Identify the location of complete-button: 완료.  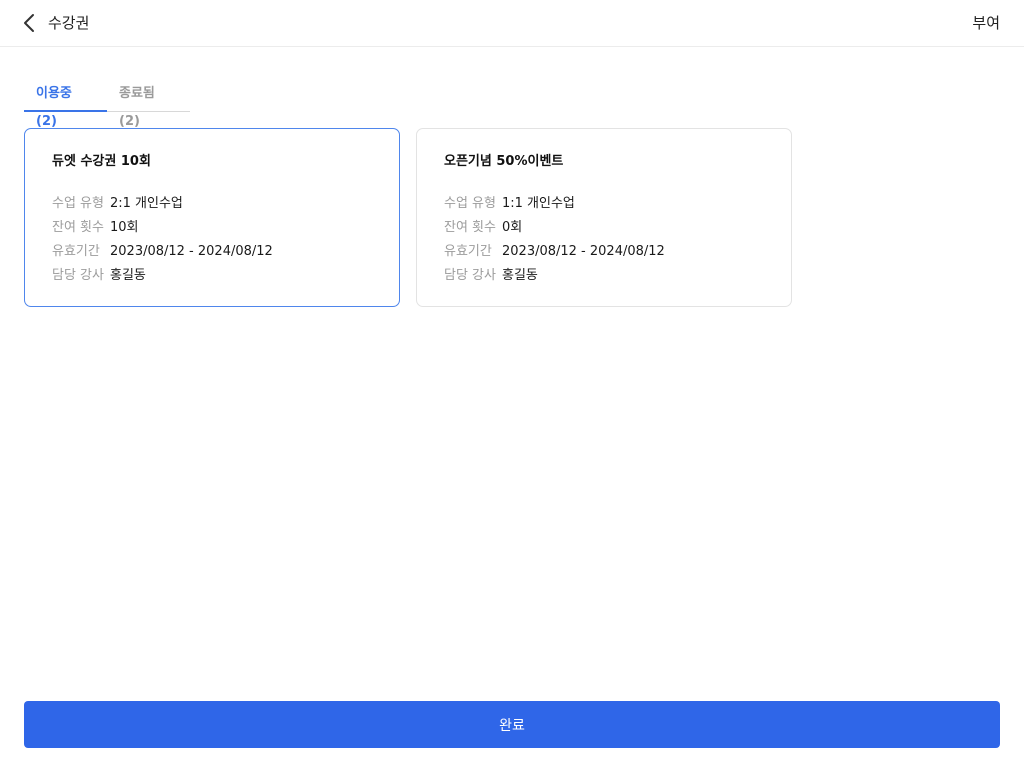
(512, 724).